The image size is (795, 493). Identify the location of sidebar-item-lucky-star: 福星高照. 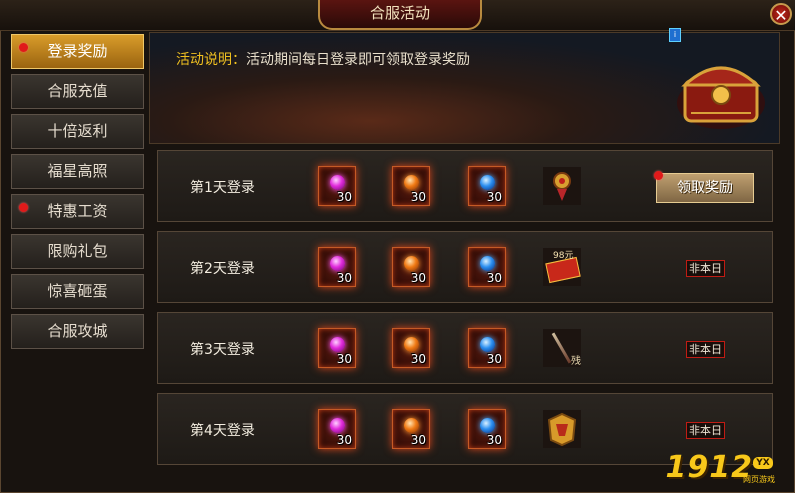
(77, 171).